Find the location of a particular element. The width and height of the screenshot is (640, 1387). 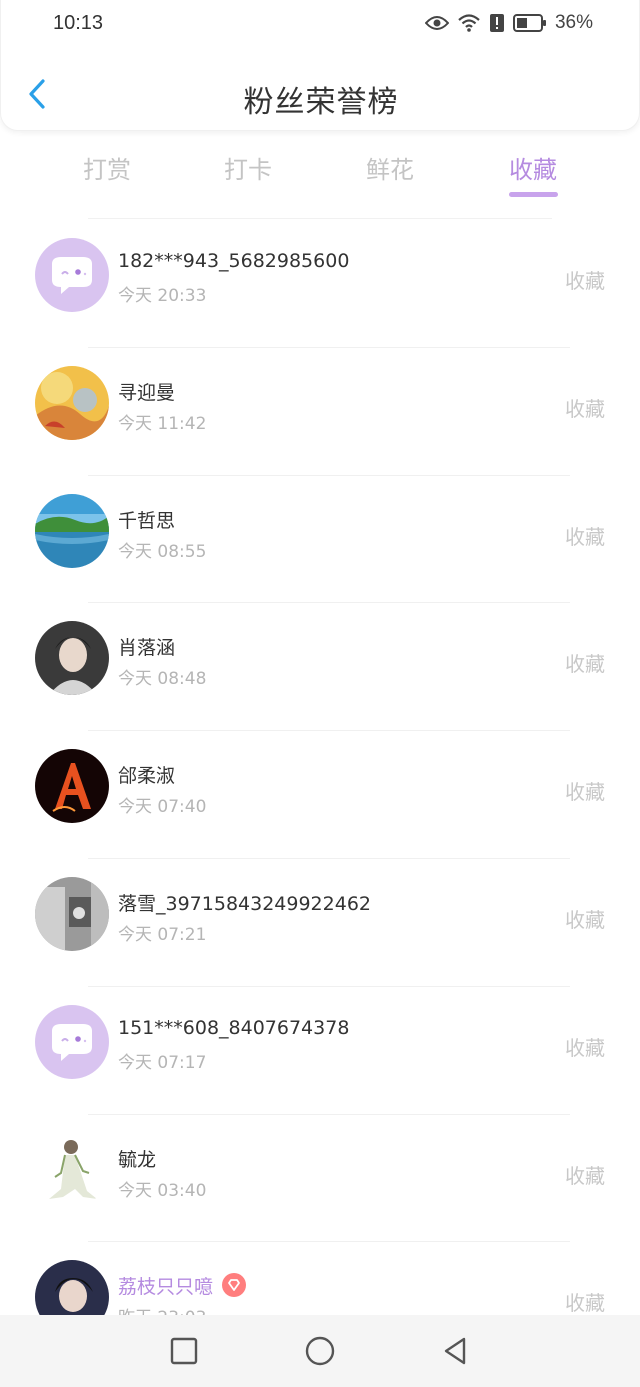

fan-time: 今天 08:48 is located at coordinates (162, 679).